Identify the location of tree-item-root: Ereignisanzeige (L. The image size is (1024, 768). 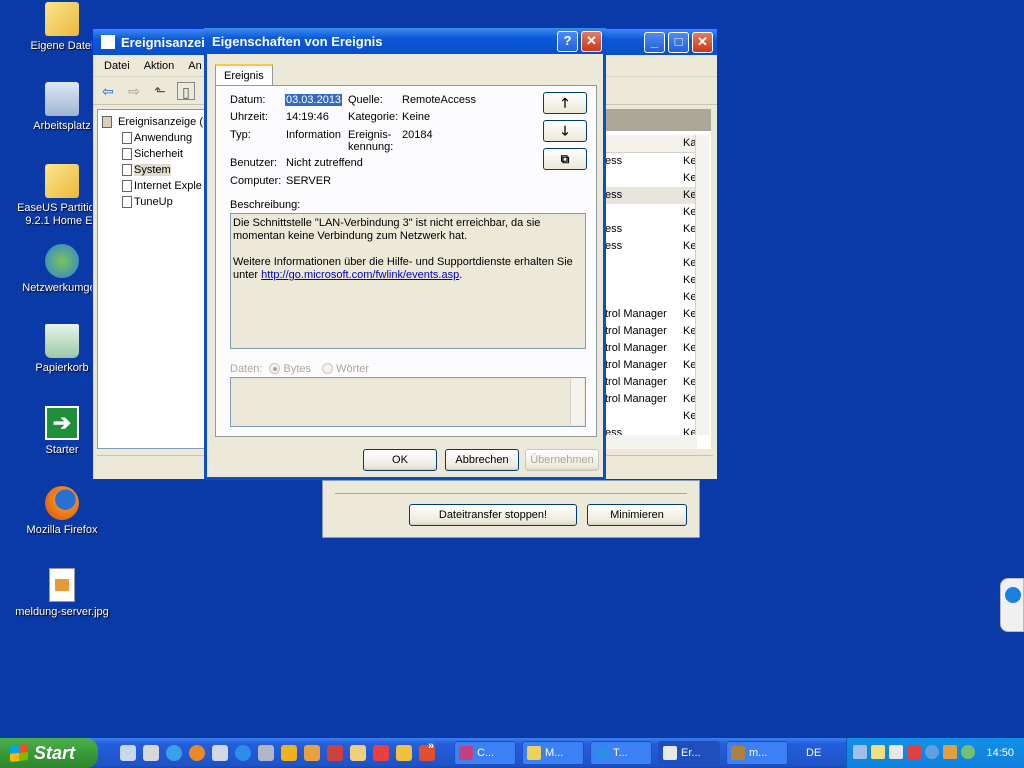
(151, 122).